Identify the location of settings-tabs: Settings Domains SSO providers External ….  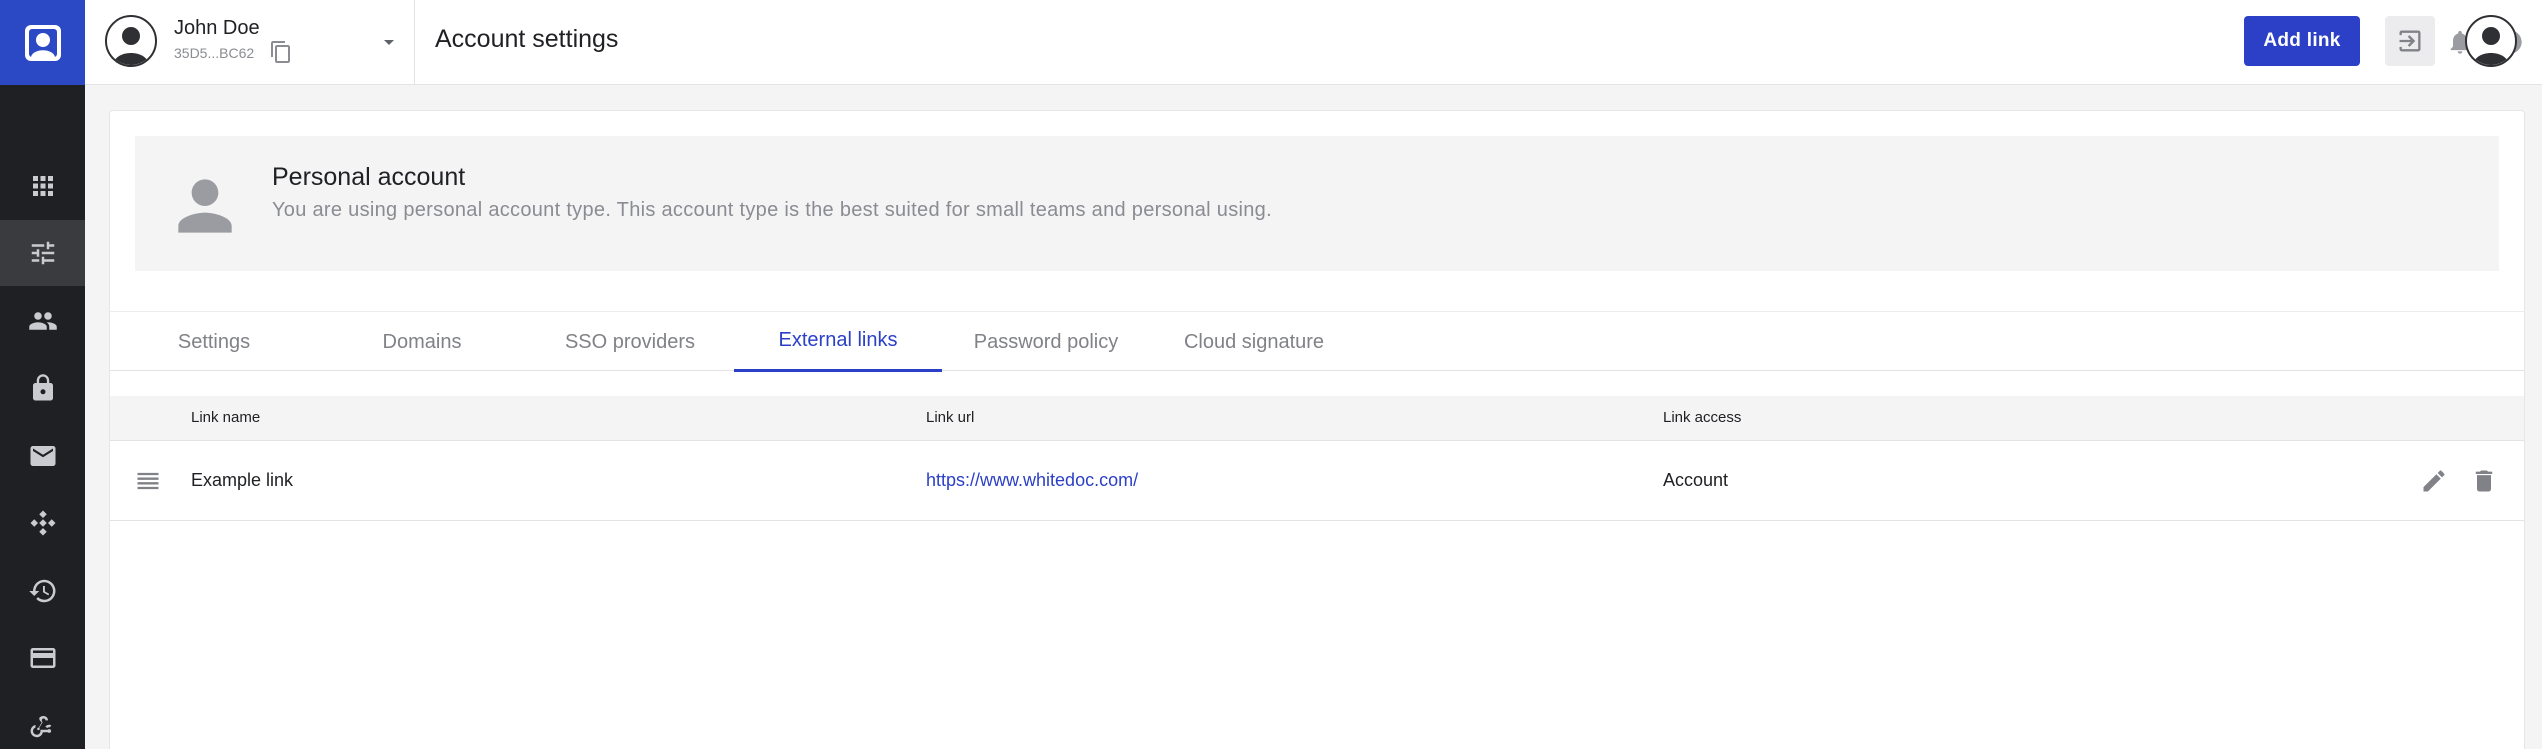
(1317, 341).